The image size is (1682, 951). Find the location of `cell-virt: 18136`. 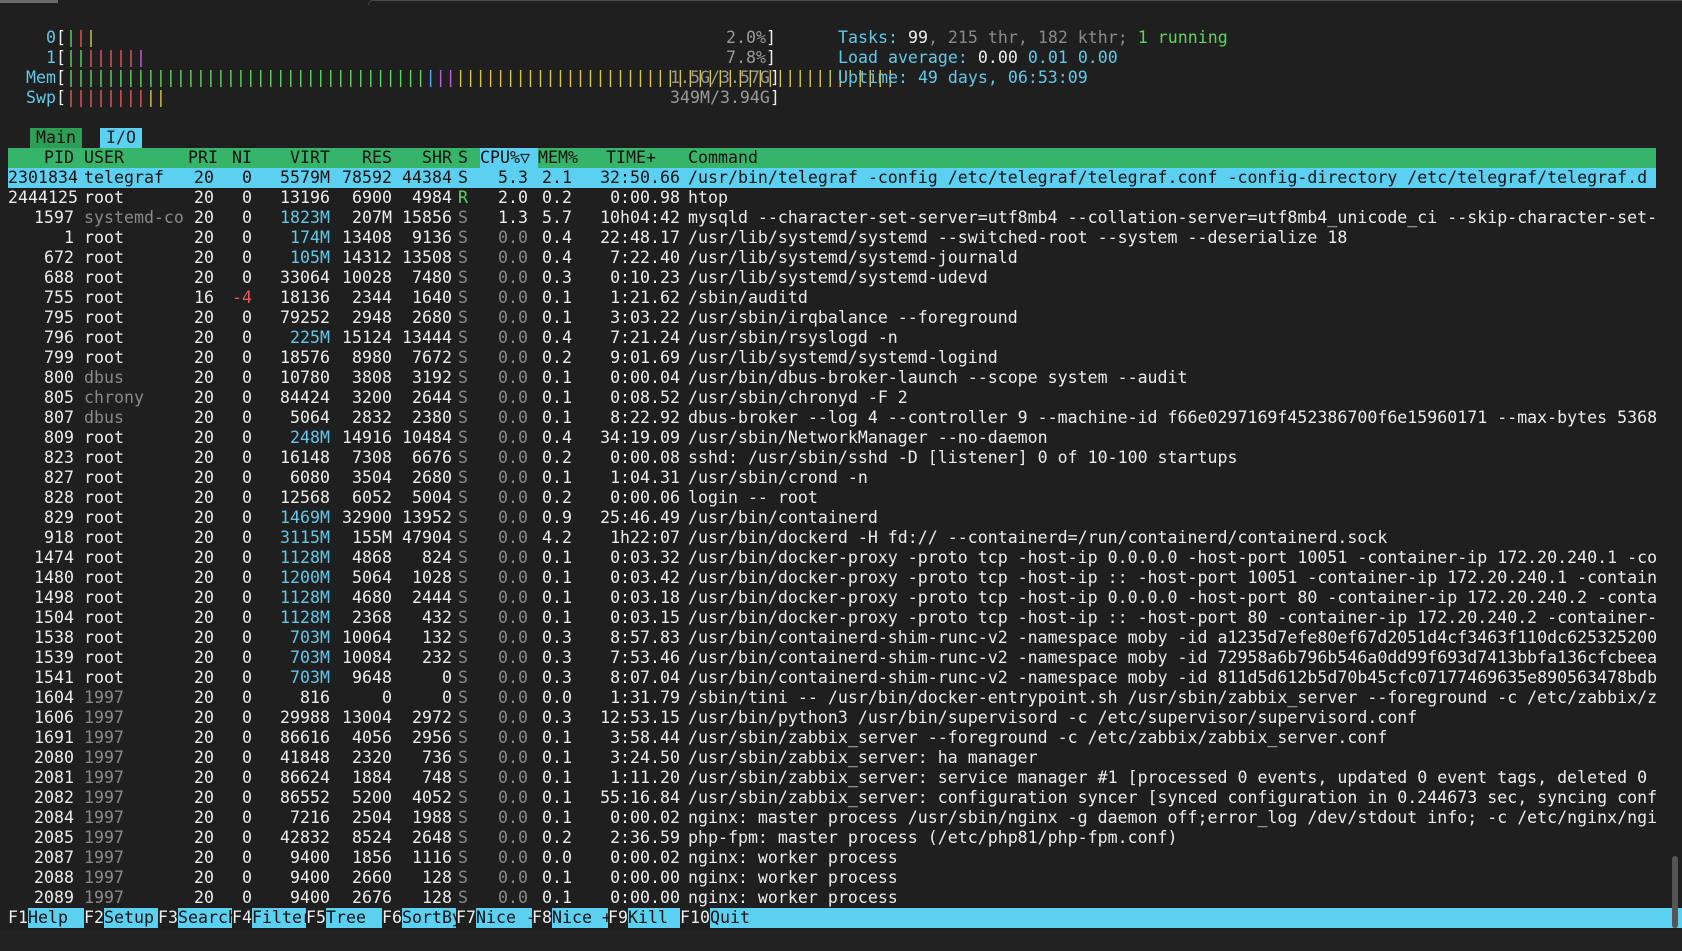

cell-virt: 18136 is located at coordinates (305, 297).